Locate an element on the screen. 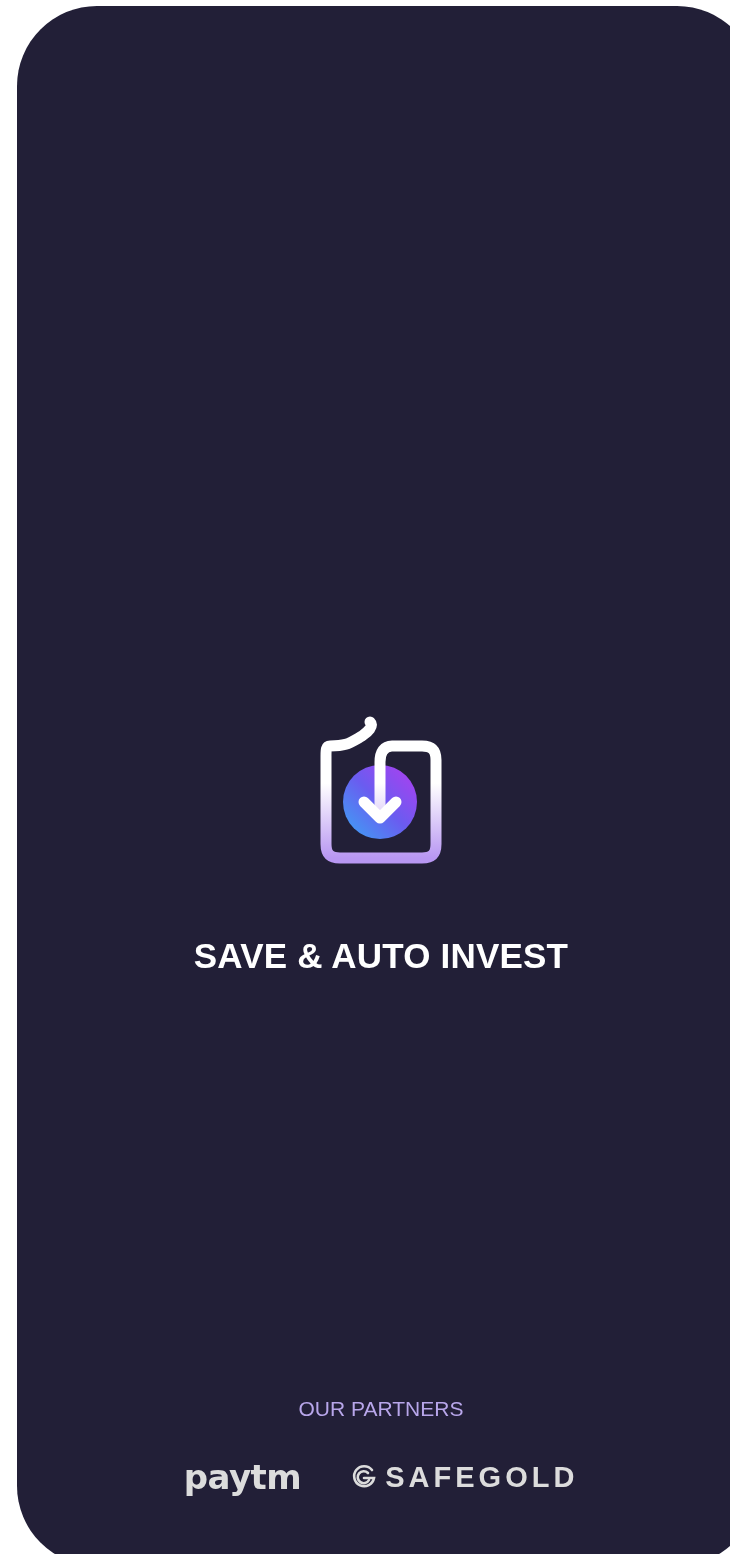  app-title: SAVE & AUTO INVEST is located at coordinates (381, 956).